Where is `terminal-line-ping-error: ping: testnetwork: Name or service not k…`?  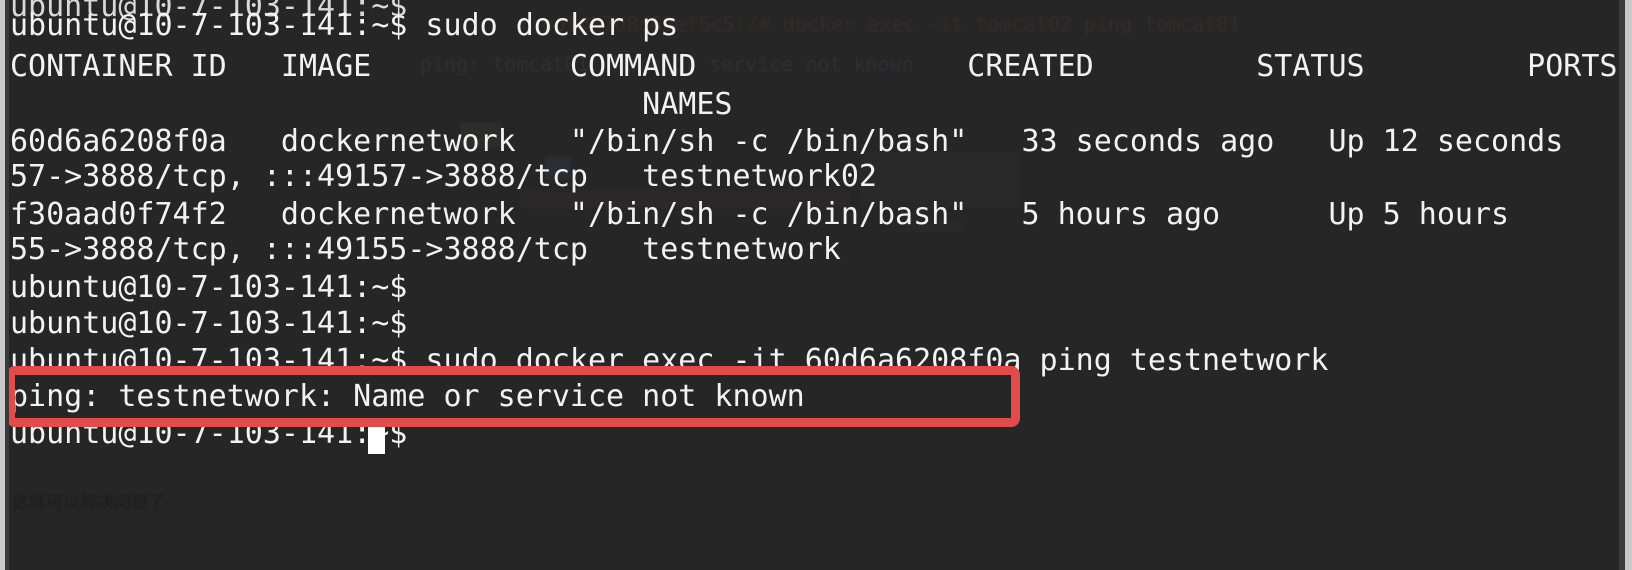 terminal-line-ping-error: ping: testnetwork: Name or service not k… is located at coordinates (407, 396).